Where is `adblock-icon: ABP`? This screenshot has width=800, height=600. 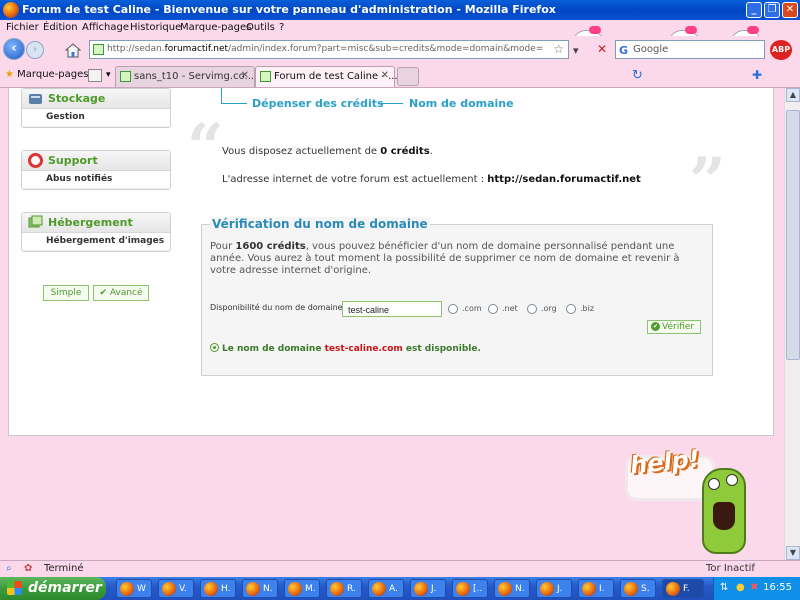
adblock-icon: ABP is located at coordinates (781, 50).